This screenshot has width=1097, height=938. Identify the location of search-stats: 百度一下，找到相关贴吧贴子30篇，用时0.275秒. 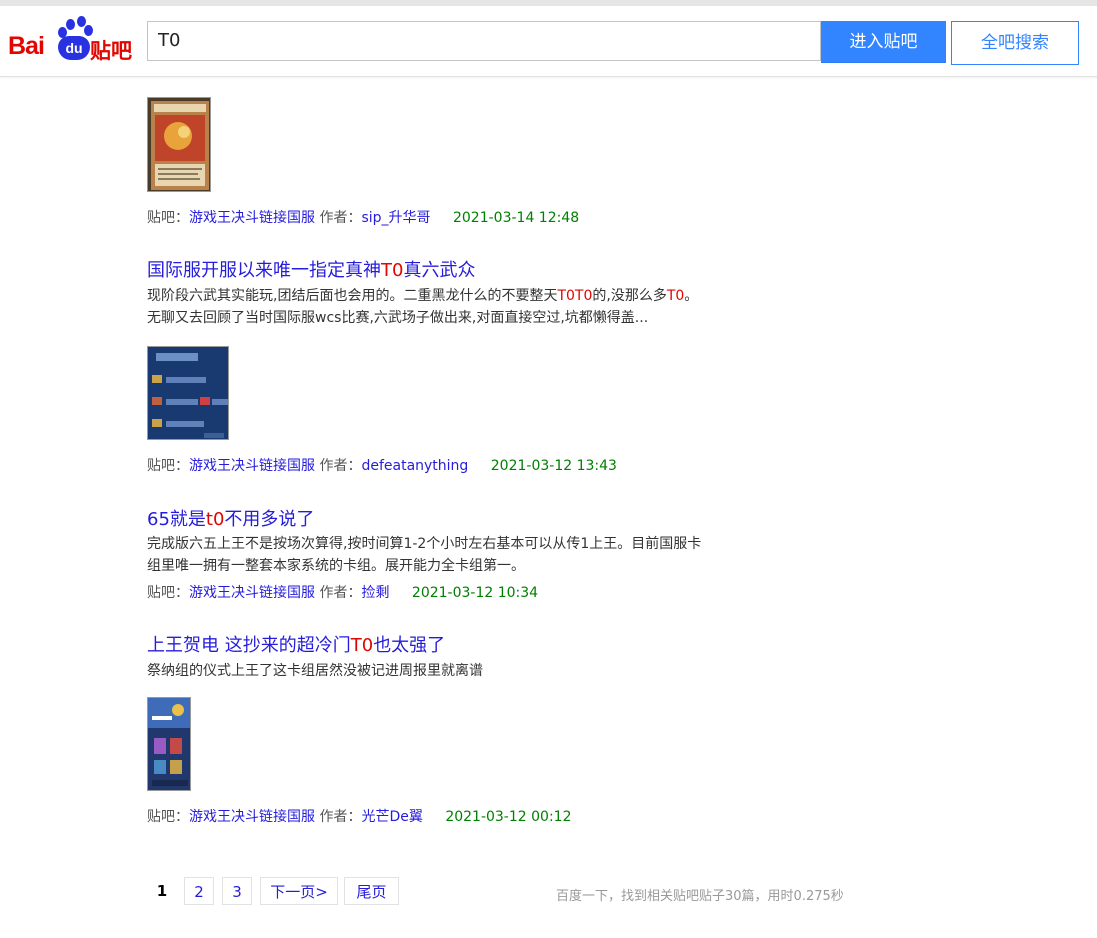
(700, 896).